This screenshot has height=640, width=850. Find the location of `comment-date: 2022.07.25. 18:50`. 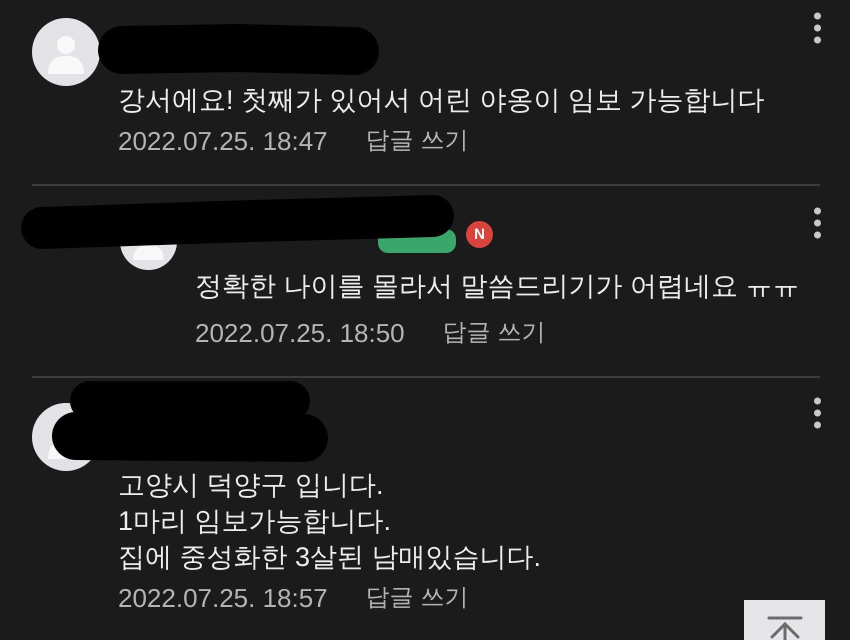

comment-date: 2022.07.25. 18:50 is located at coordinates (300, 333).